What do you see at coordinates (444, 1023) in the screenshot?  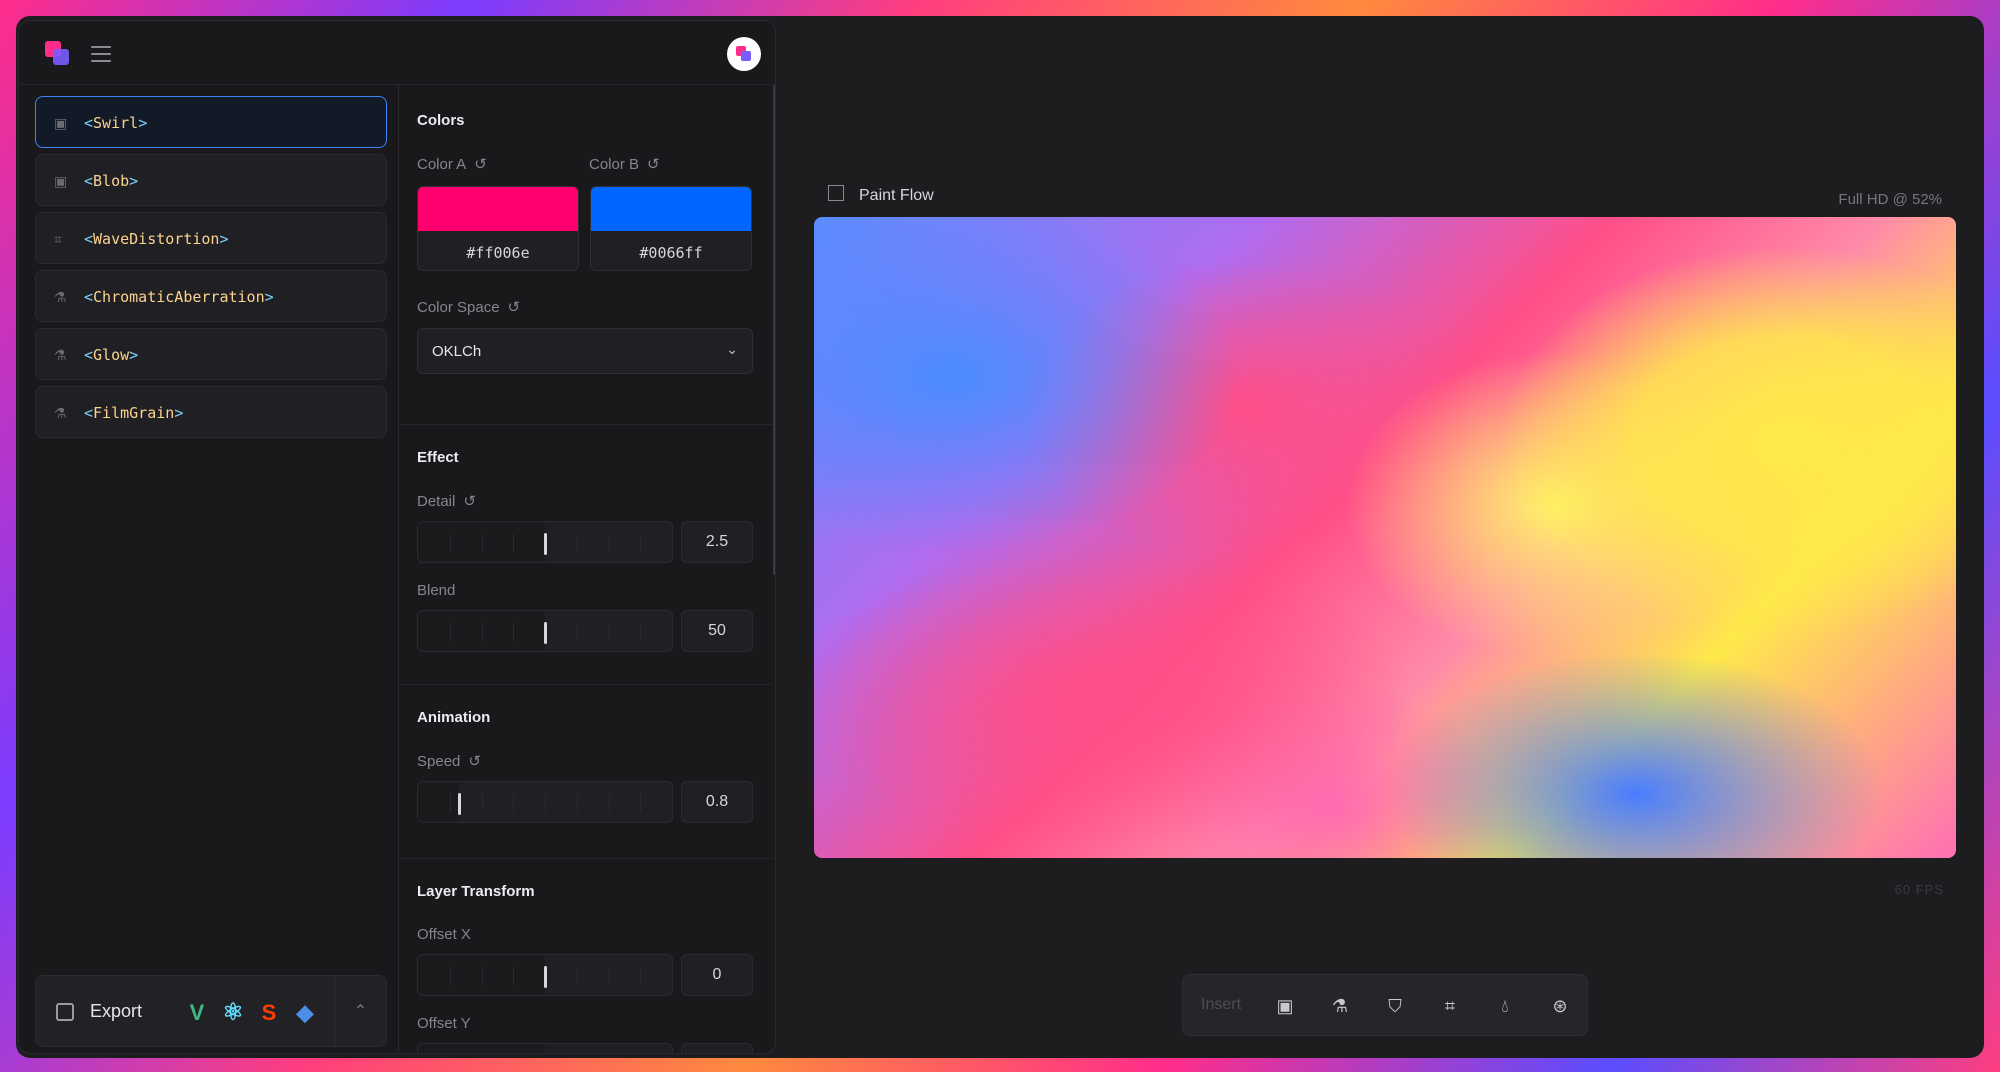 I see `offset-y-label: Offset Y` at bounding box center [444, 1023].